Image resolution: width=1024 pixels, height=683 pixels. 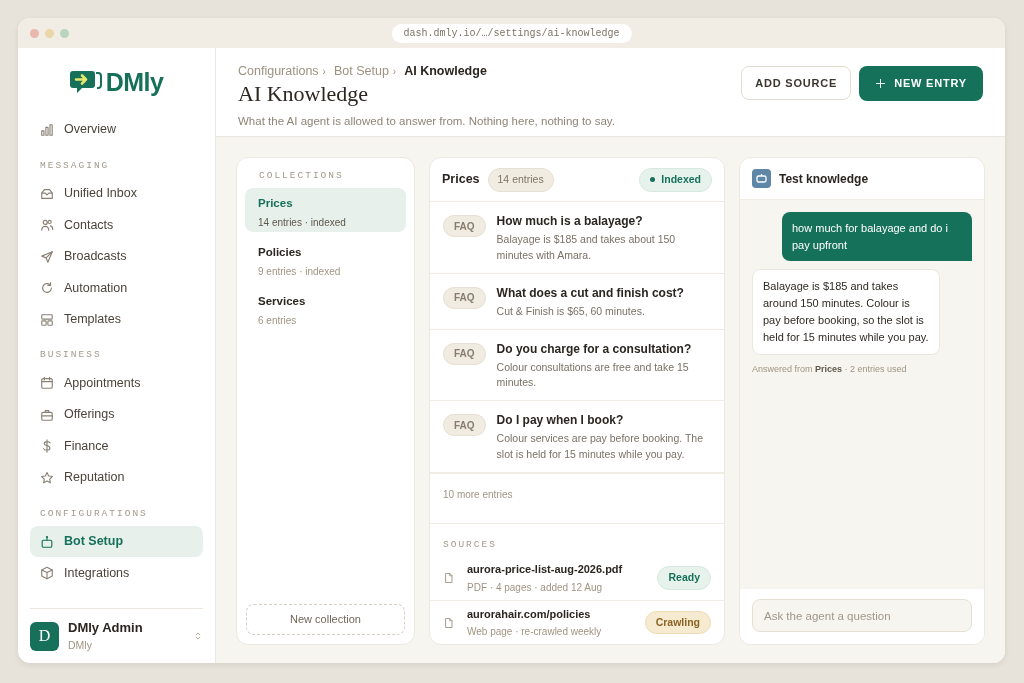 I want to click on star-icon, so click(x=47, y=477).